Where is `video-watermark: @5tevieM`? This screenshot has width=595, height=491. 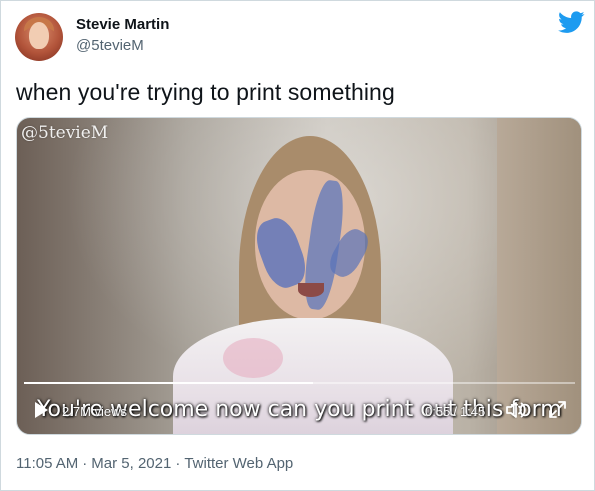
video-watermark: @5tevieM is located at coordinates (65, 133).